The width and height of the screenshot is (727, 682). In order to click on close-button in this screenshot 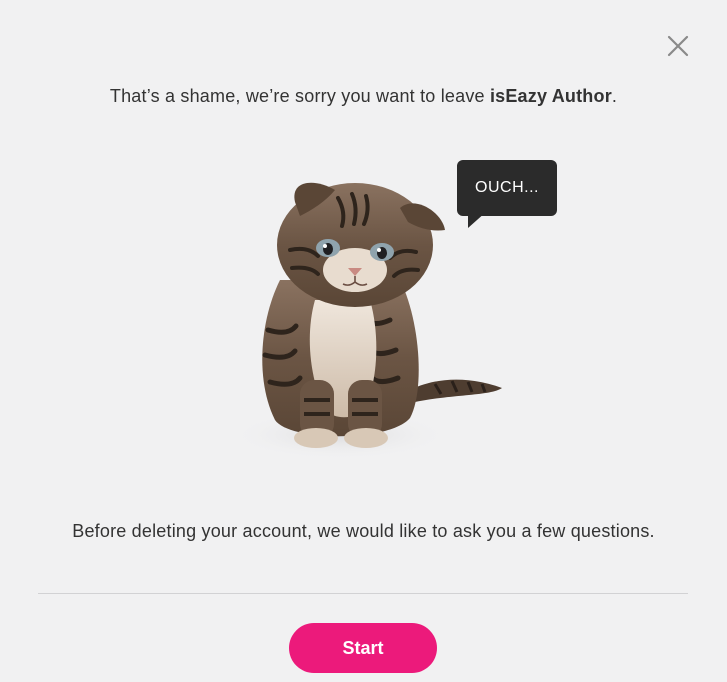, I will do `click(678, 46)`.